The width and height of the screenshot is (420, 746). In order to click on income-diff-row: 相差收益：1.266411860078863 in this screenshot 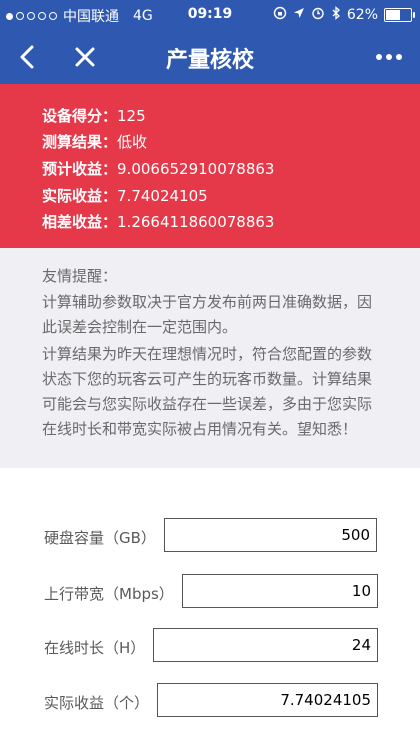, I will do `click(158, 221)`.